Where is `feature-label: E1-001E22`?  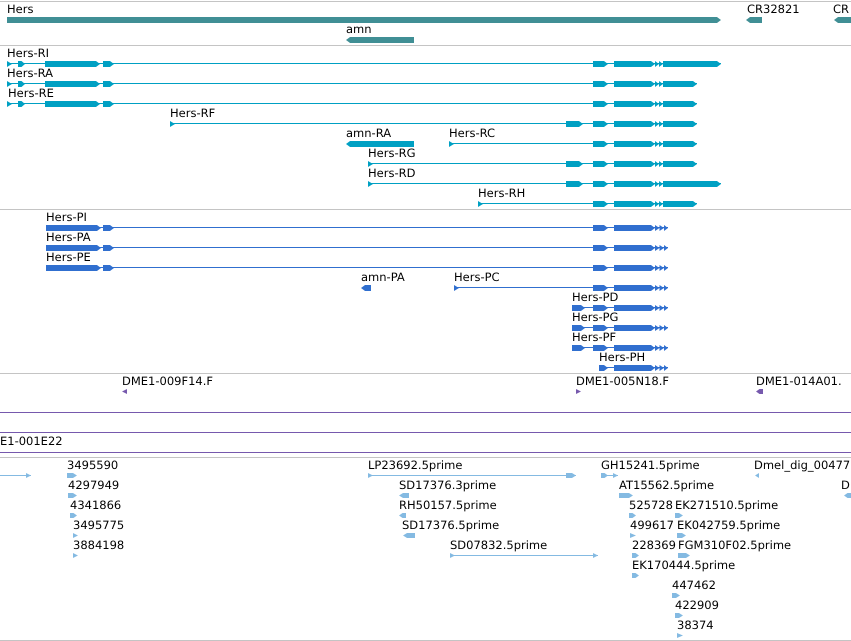 feature-label: E1-001E22 is located at coordinates (31, 441).